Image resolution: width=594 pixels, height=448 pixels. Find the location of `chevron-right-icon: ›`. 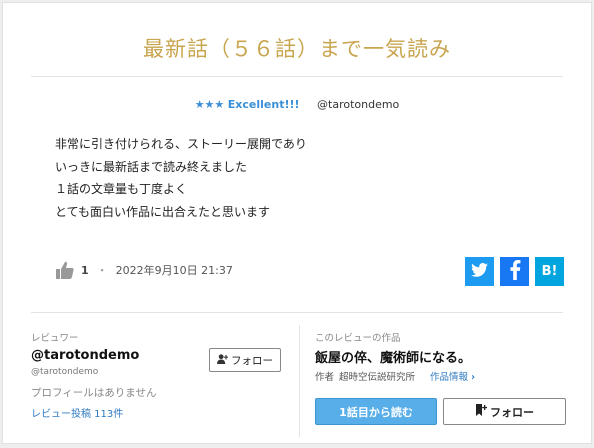

chevron-right-icon: › is located at coordinates (473, 377).